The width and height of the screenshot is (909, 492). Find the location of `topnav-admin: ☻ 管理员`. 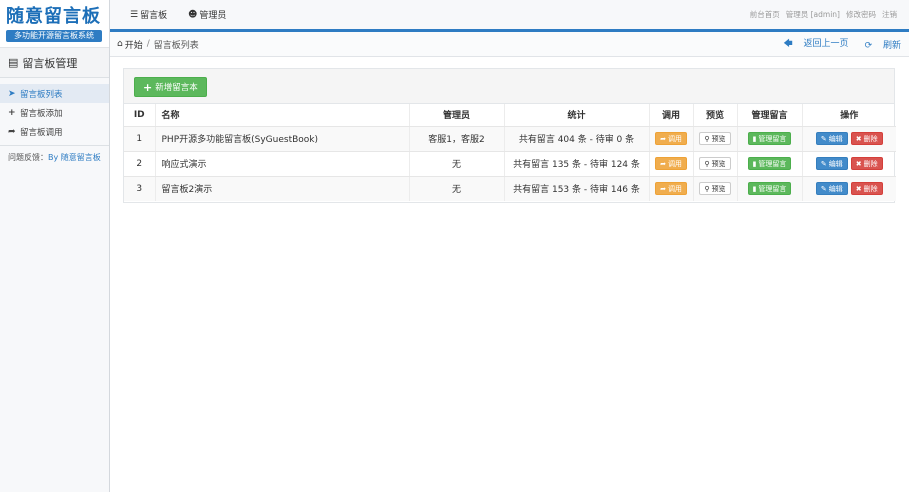

topnav-admin: ☻ 管理员 is located at coordinates (207, 14).